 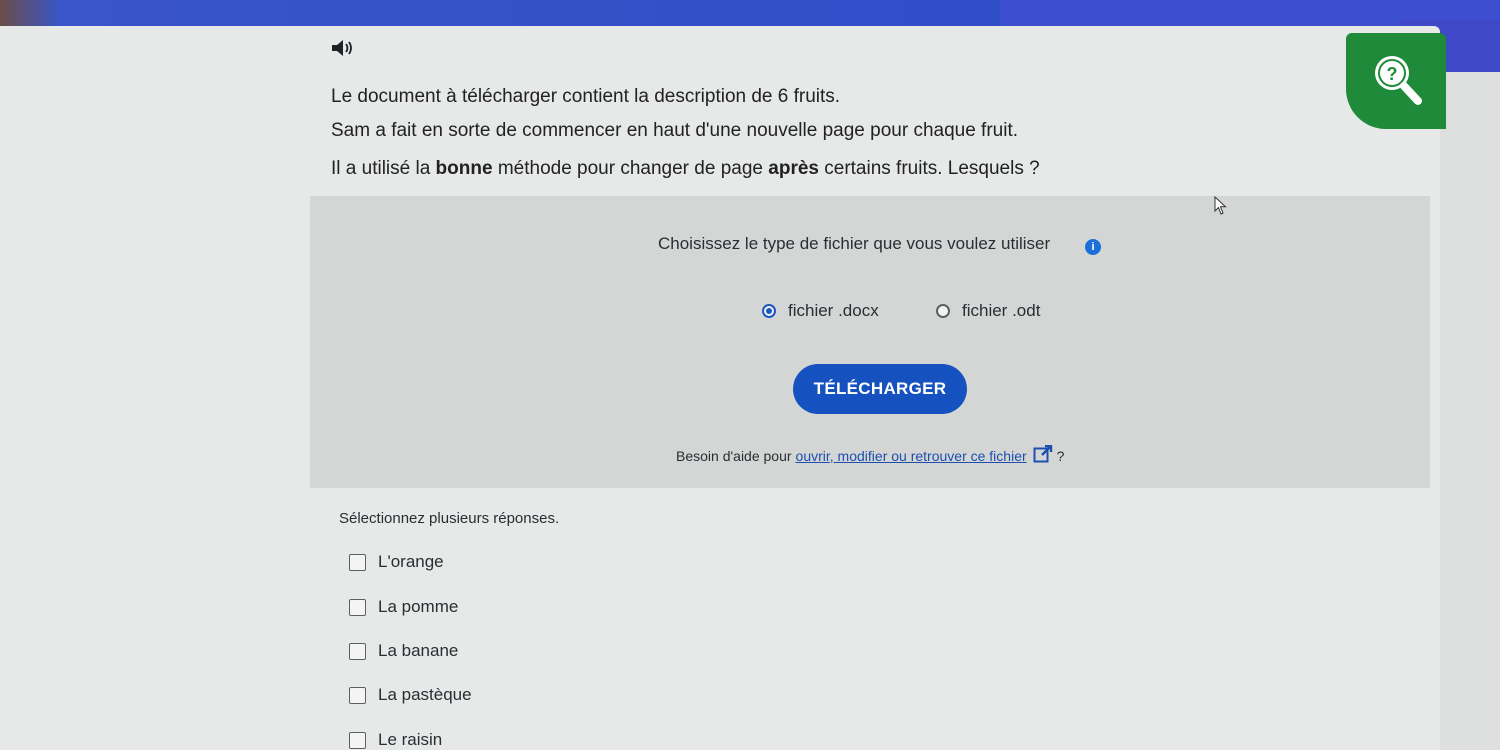 I want to click on choice-label: L'orange, so click(x=411, y=561).